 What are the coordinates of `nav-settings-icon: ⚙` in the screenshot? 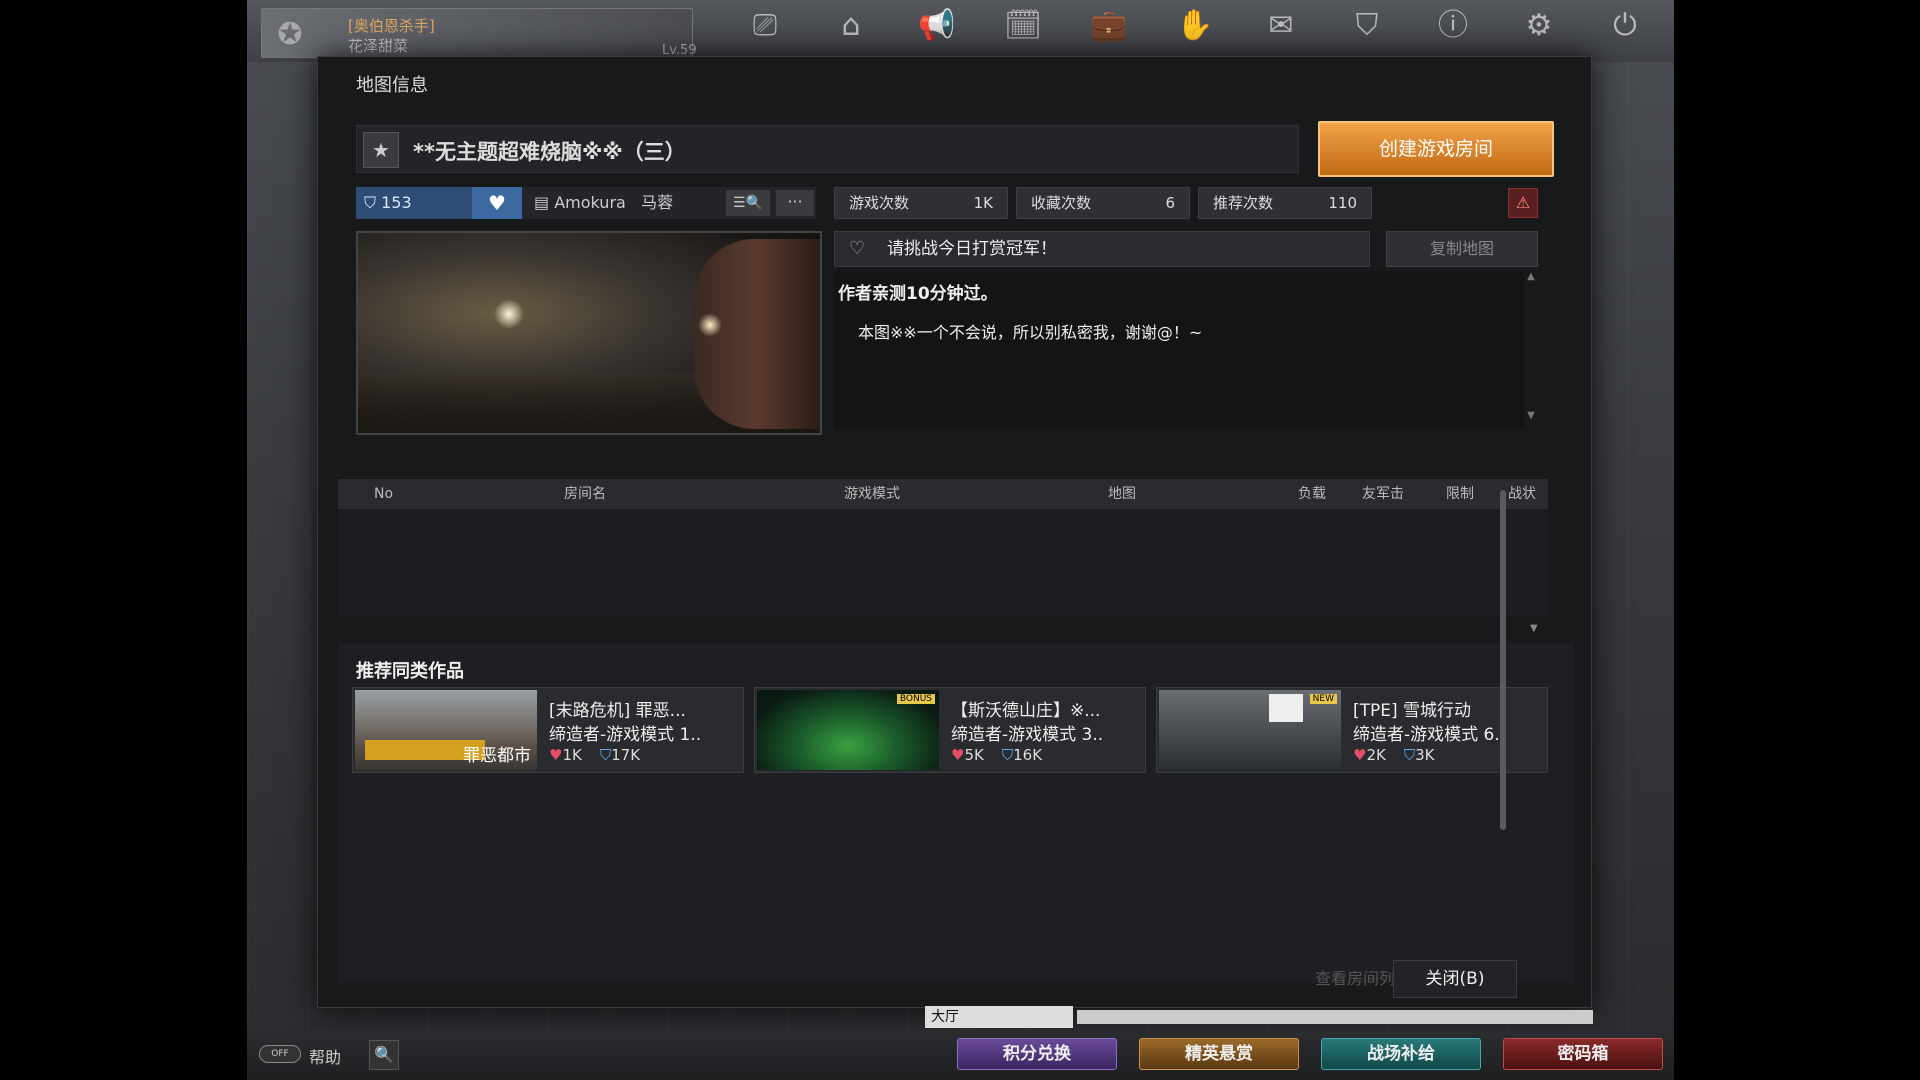 It's located at (1539, 34).